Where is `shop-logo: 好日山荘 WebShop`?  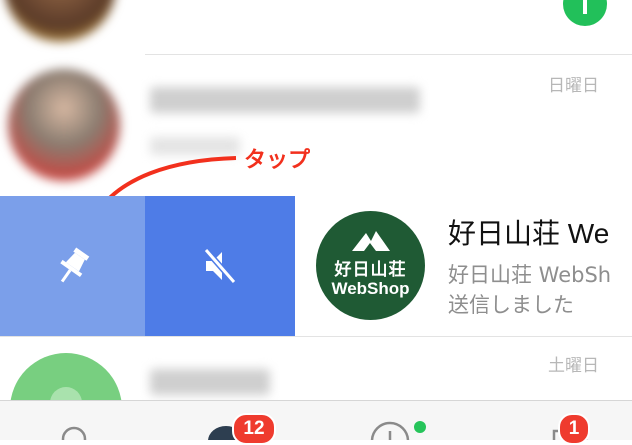 shop-logo: 好日山荘 WebShop is located at coordinates (370, 265).